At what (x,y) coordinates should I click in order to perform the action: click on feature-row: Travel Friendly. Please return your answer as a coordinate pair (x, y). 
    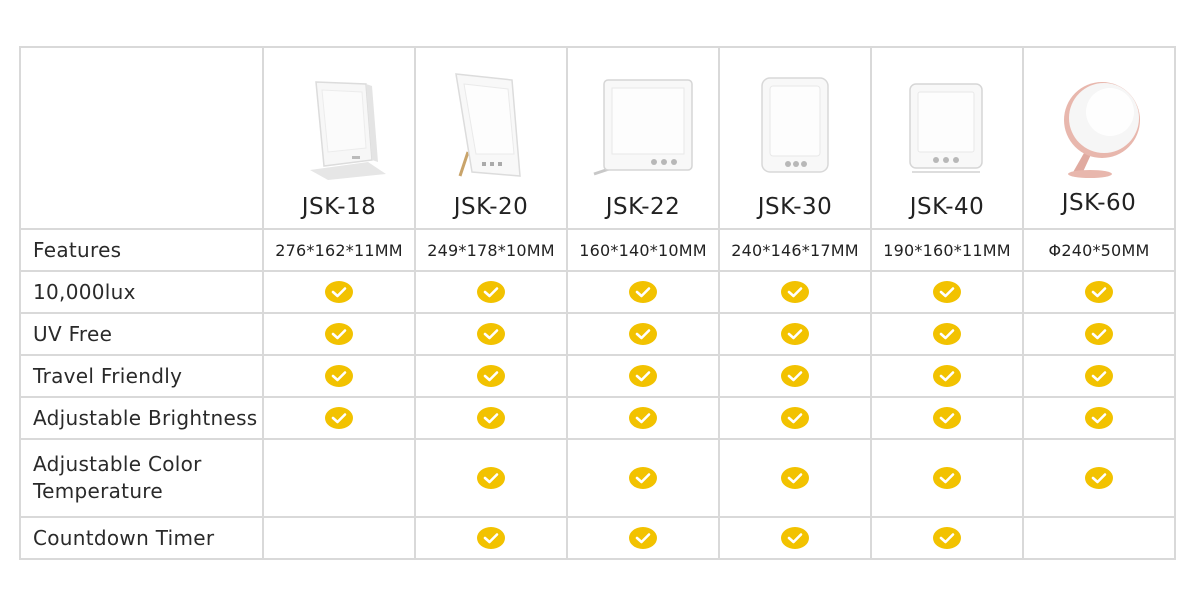
    Looking at the image, I should click on (597, 376).